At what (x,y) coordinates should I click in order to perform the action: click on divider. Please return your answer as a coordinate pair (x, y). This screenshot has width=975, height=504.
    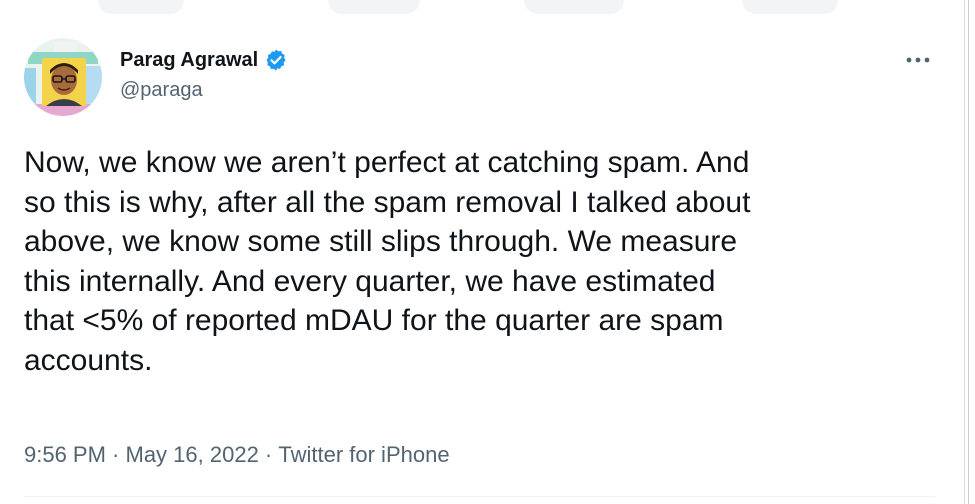
    Looking at the image, I should click on (479, 496).